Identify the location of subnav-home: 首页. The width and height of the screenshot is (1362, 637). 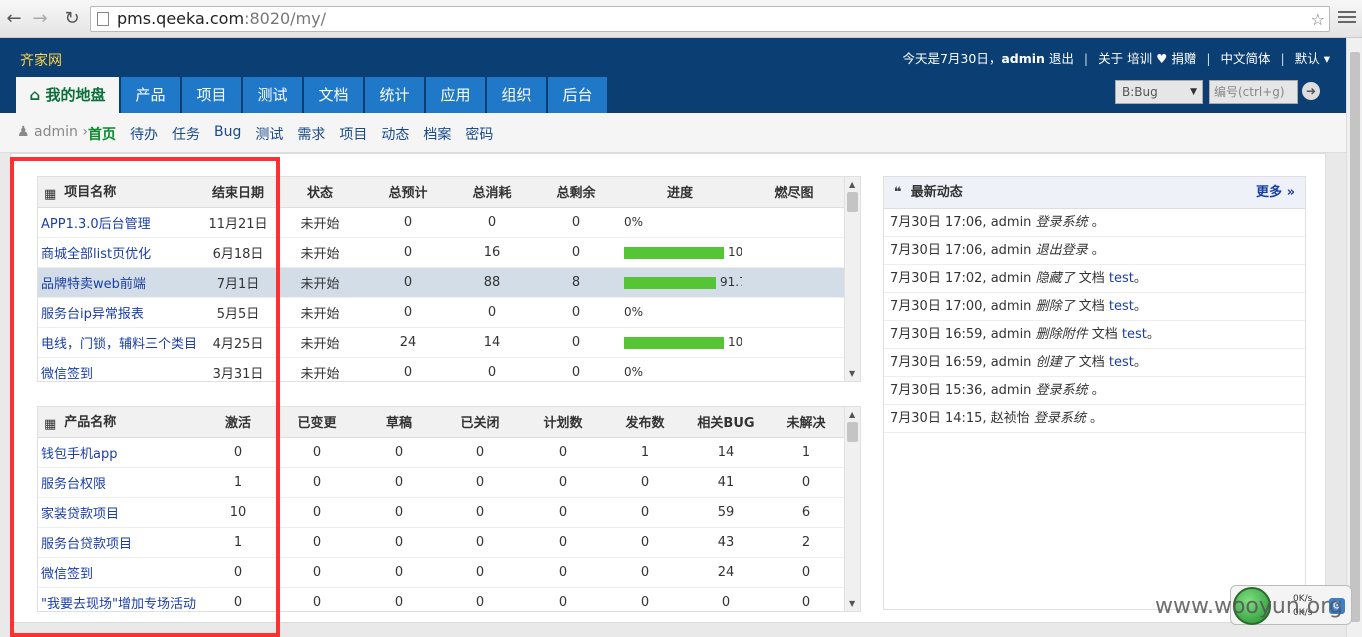
(102, 134).